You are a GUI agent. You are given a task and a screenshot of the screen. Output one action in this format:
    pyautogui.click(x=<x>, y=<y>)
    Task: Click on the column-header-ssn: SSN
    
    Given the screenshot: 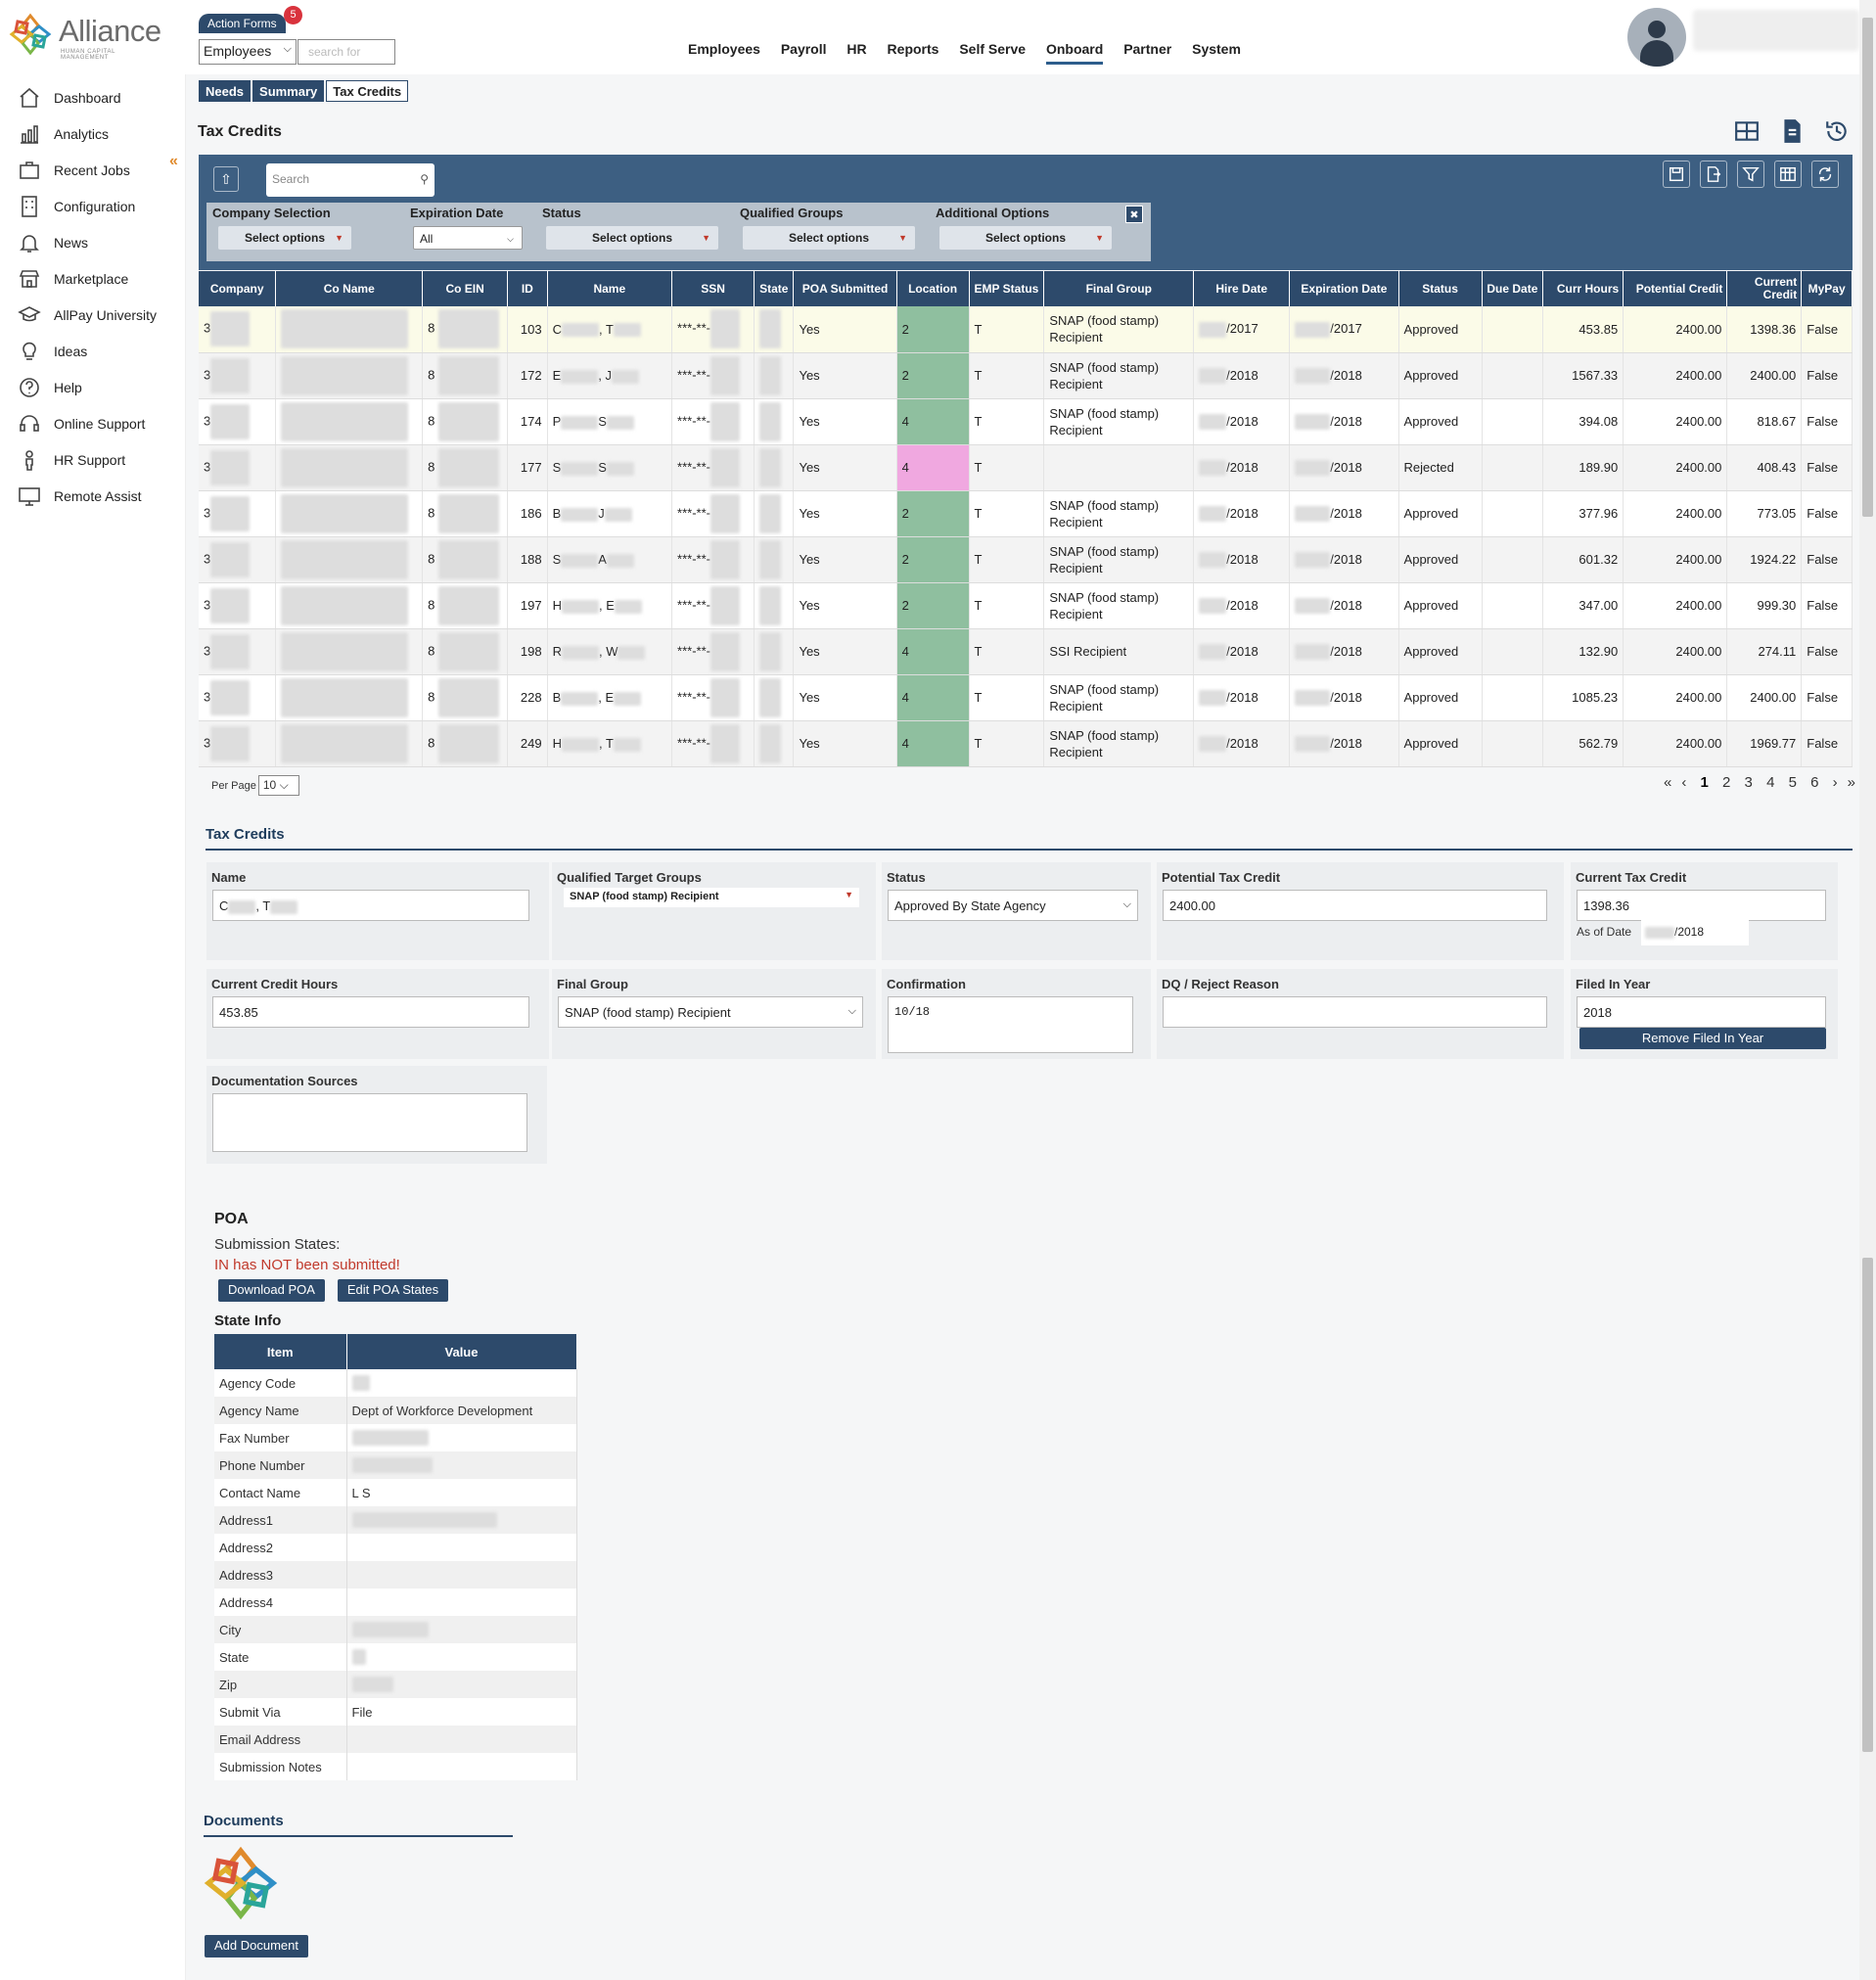 What is the action you would take?
    pyautogui.click(x=713, y=289)
    